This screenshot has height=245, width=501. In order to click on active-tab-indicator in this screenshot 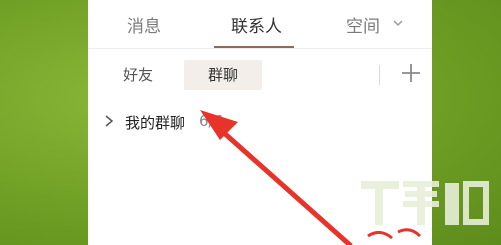, I will do `click(254, 47)`.